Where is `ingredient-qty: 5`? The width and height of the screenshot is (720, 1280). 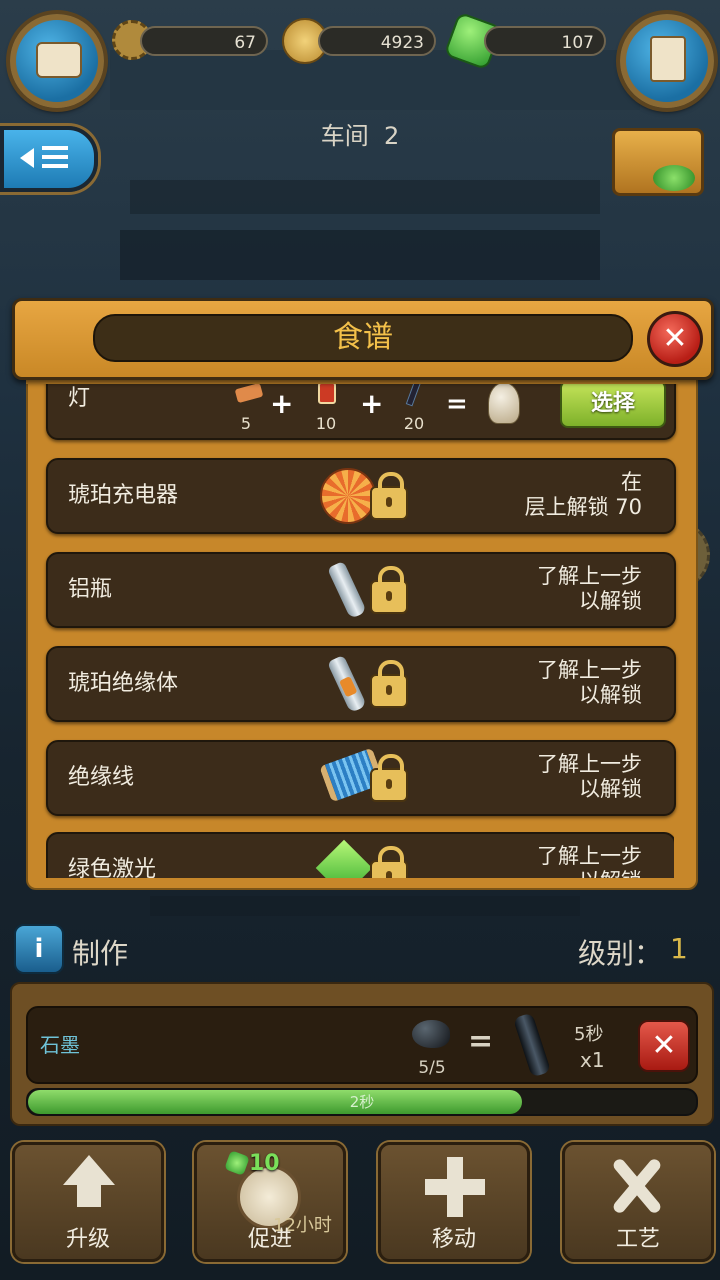
ingredient-qty: 5 is located at coordinates (246, 423).